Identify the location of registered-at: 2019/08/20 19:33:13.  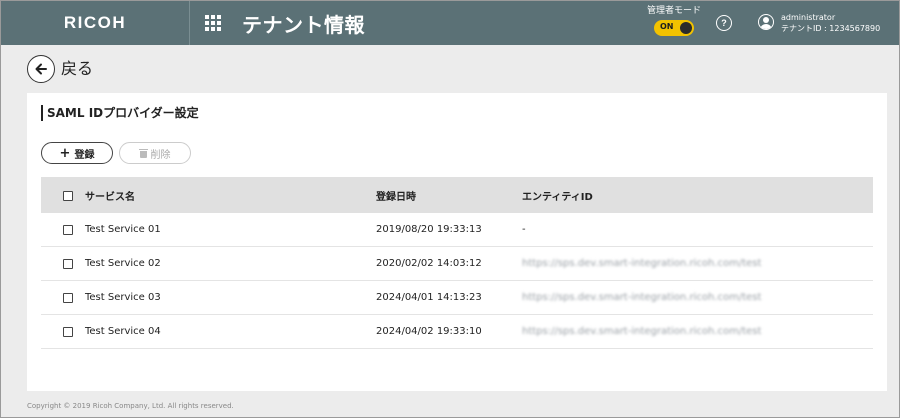
(429, 229).